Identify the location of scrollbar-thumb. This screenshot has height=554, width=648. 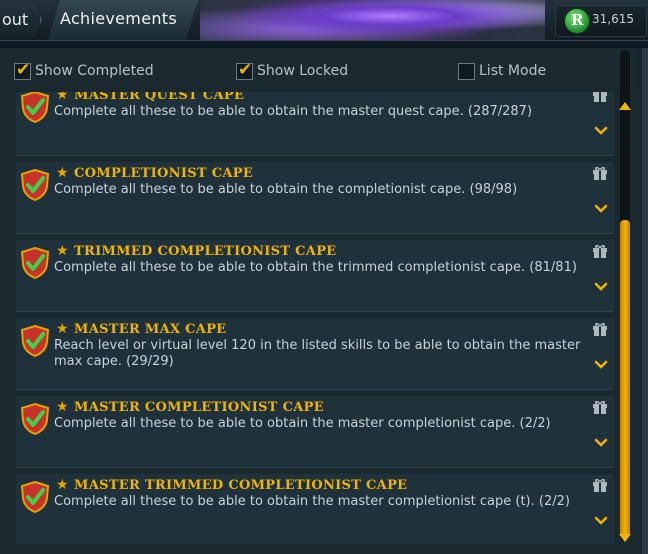
(625, 379).